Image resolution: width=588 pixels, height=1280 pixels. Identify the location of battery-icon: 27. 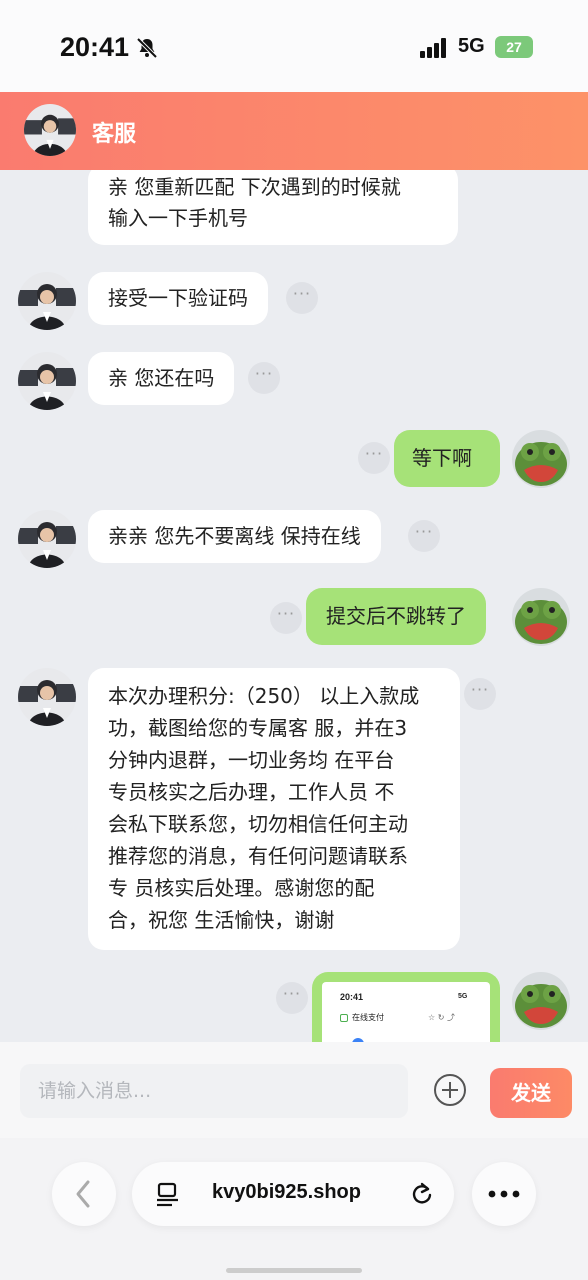
(514, 47).